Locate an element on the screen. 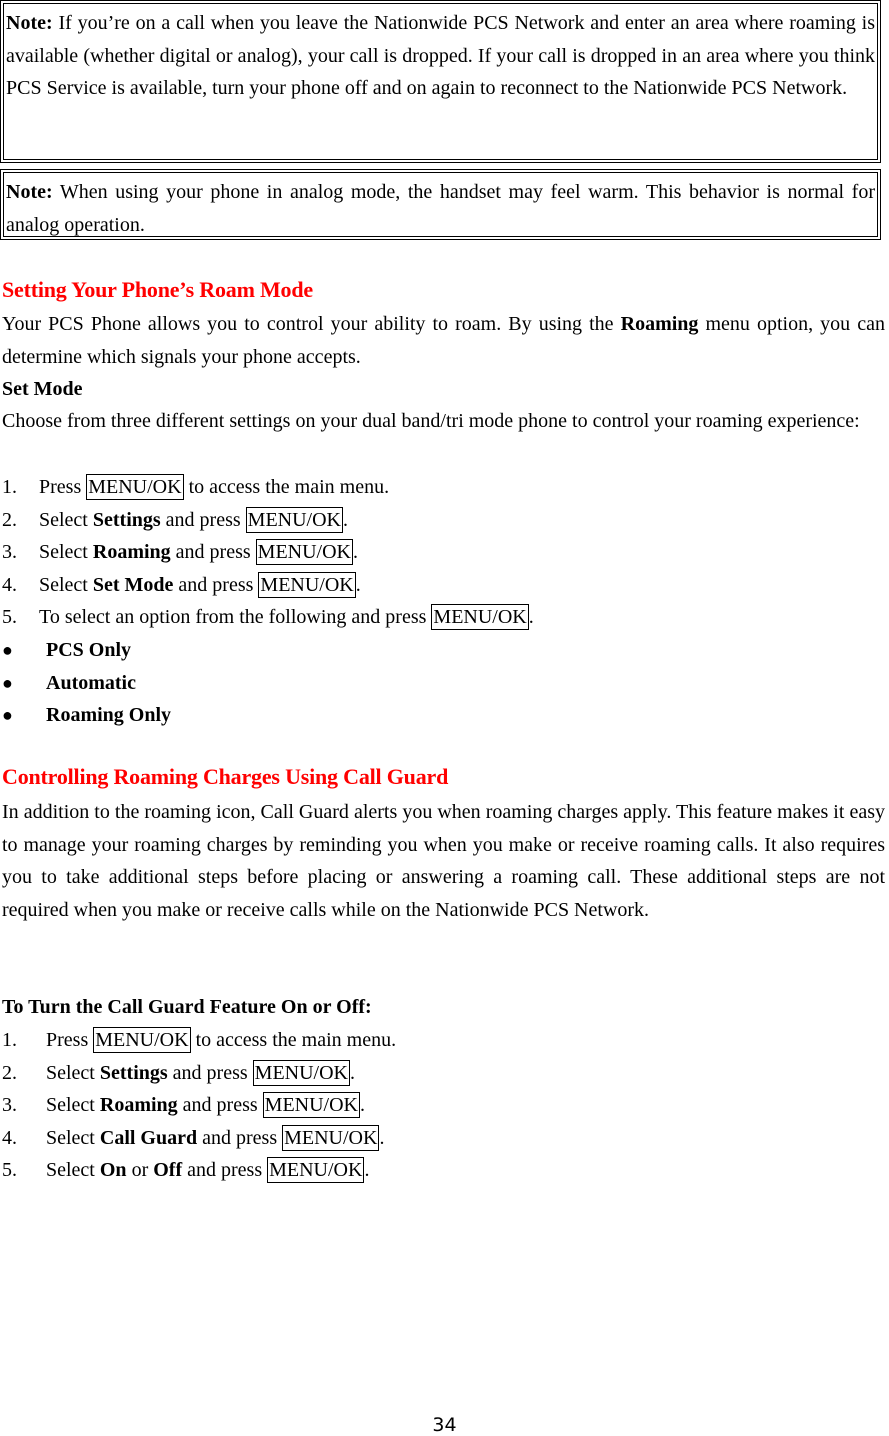 The image size is (889, 1436). step-item: 4. Select Set Mode and press MENU/OK. is located at coordinates (268, 585).